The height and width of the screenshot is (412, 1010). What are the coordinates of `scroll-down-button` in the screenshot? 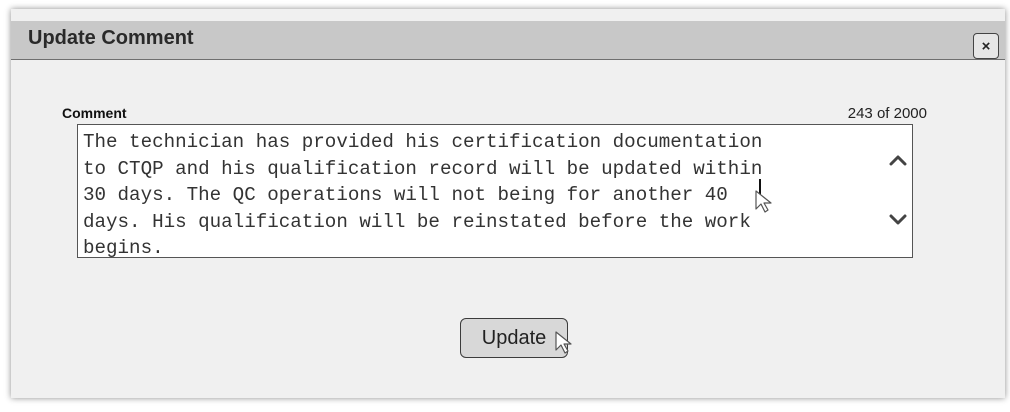 It's located at (898, 220).